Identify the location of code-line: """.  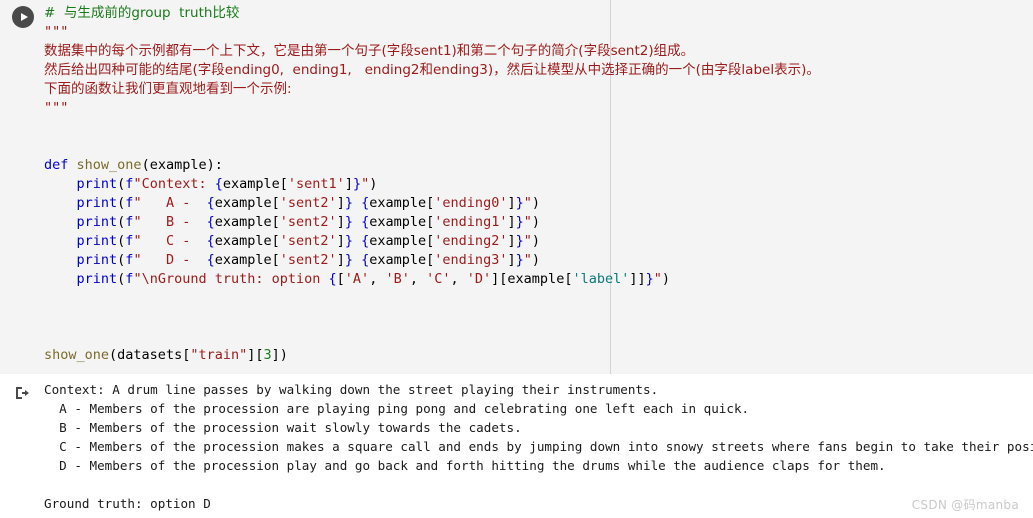
(538, 32).